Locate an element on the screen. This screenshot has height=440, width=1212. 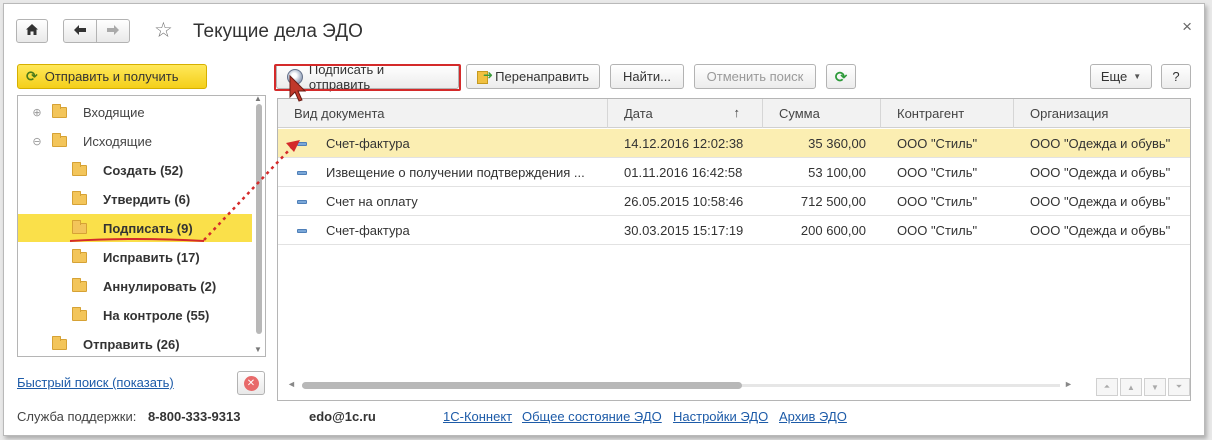
tree-item-approve: Утвердить (6) is located at coordinates (135, 199).